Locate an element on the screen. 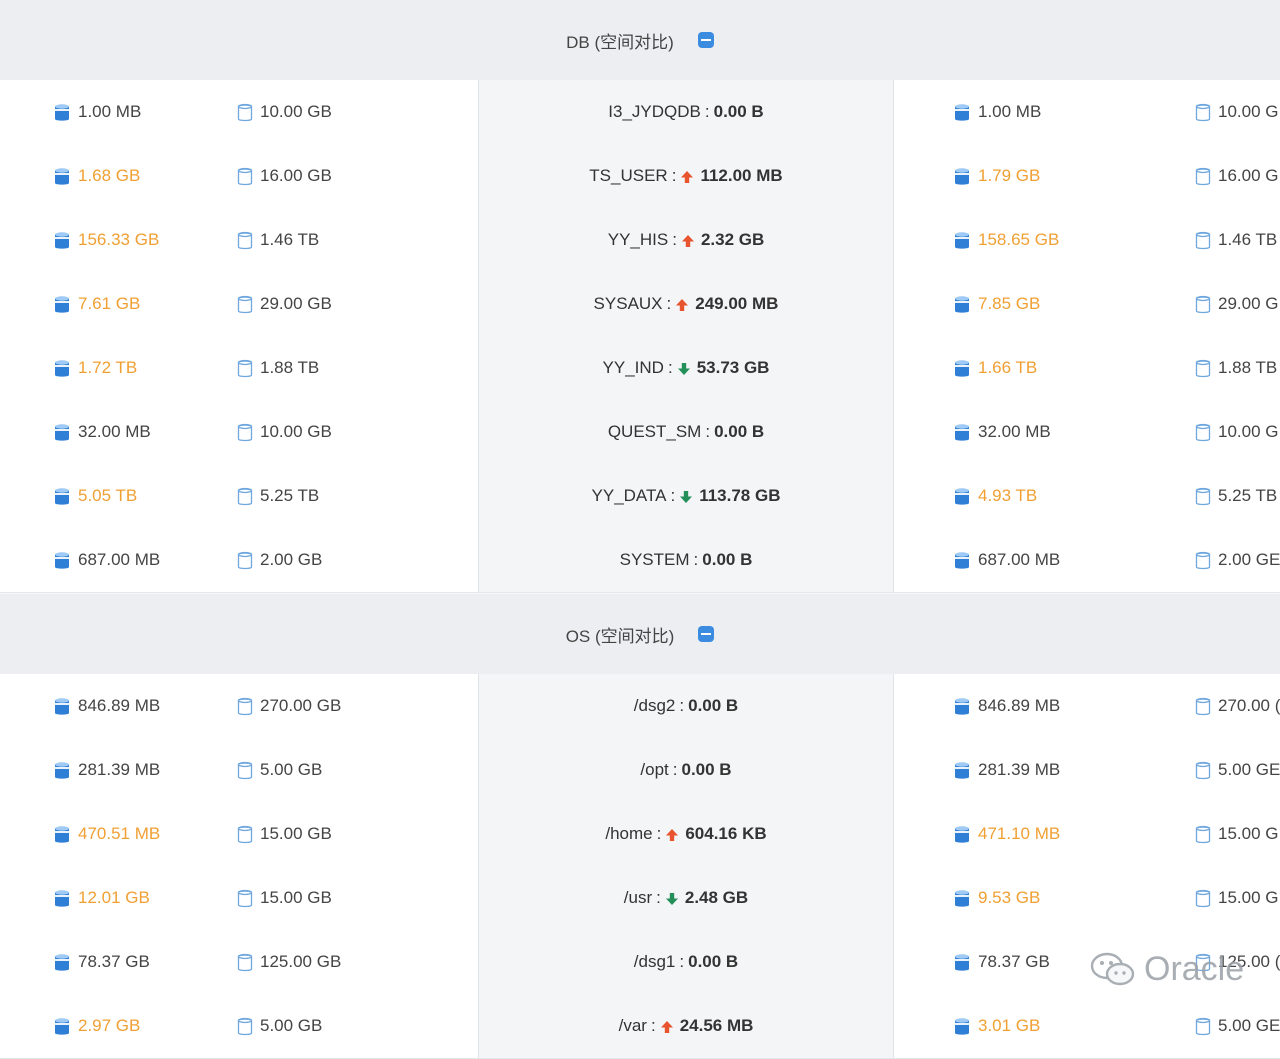 The width and height of the screenshot is (1280, 1059). left-used-cell: 470.51 MB is located at coordinates (107, 834).